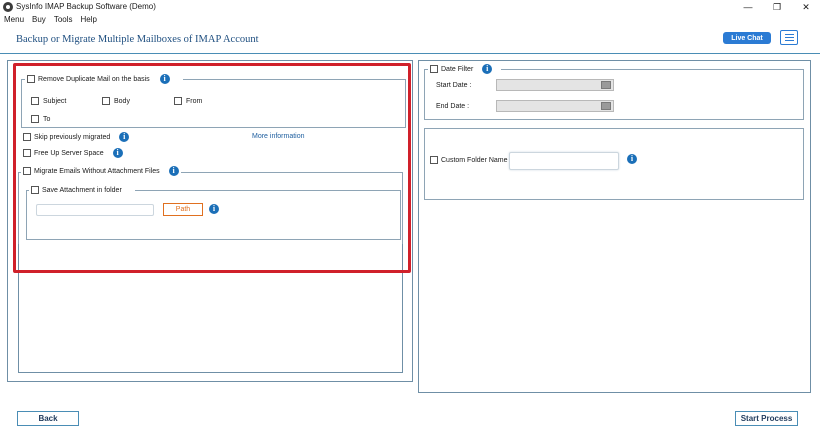 Image resolution: width=820 pixels, height=429 pixels. Describe the element at coordinates (606, 106) in the screenshot. I see `end-date-calendar-icon` at that location.